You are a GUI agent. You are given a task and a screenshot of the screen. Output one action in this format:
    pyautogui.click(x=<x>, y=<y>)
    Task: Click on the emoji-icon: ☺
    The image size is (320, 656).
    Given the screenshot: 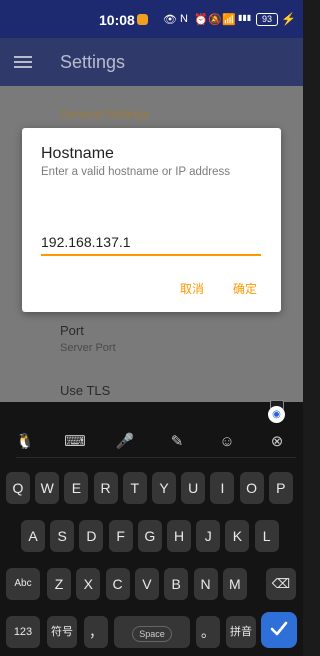 What is the action you would take?
    pyautogui.click(x=227, y=442)
    